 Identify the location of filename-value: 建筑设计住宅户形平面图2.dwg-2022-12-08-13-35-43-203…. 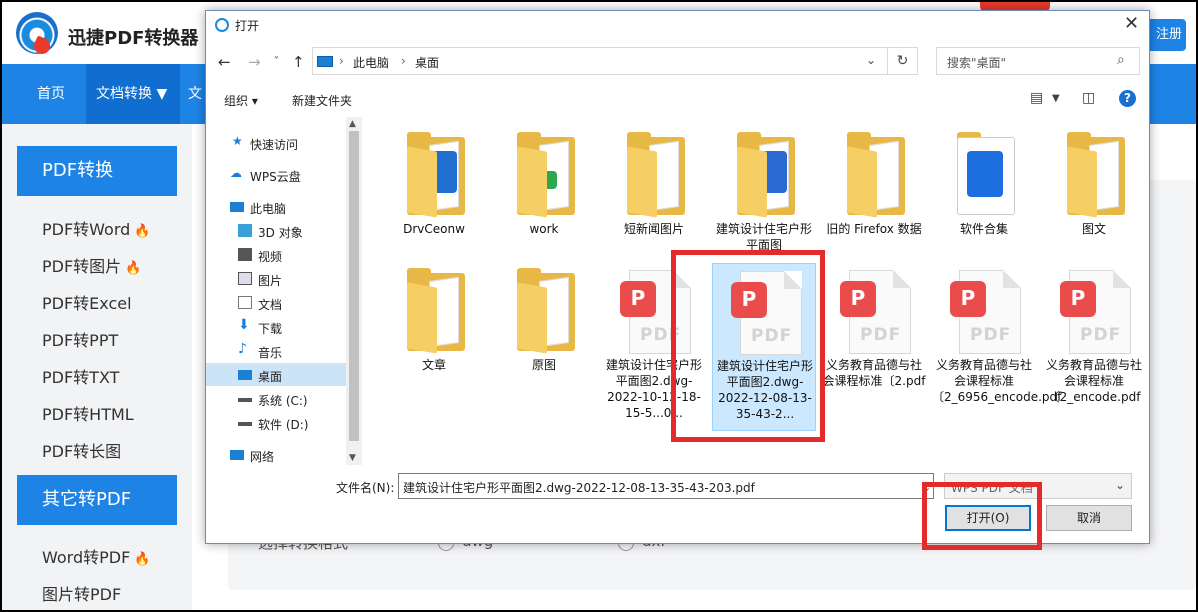
(579, 488).